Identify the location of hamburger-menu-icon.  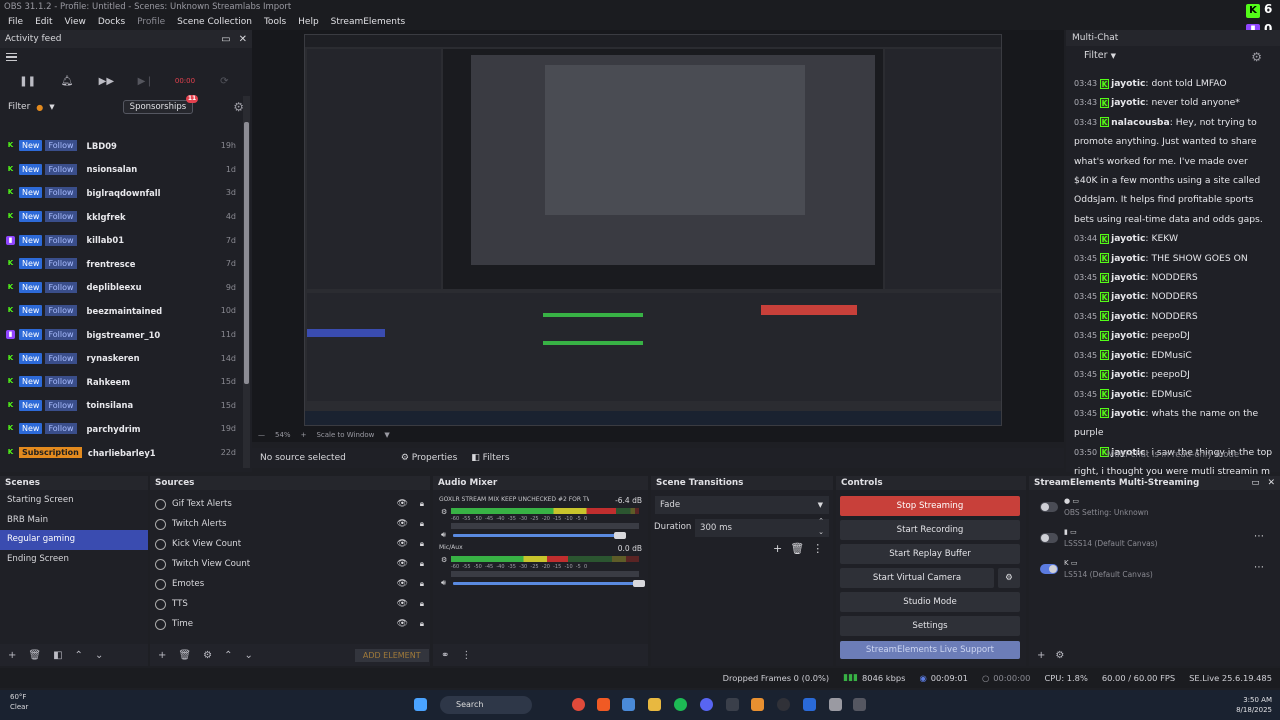
(126, 57).